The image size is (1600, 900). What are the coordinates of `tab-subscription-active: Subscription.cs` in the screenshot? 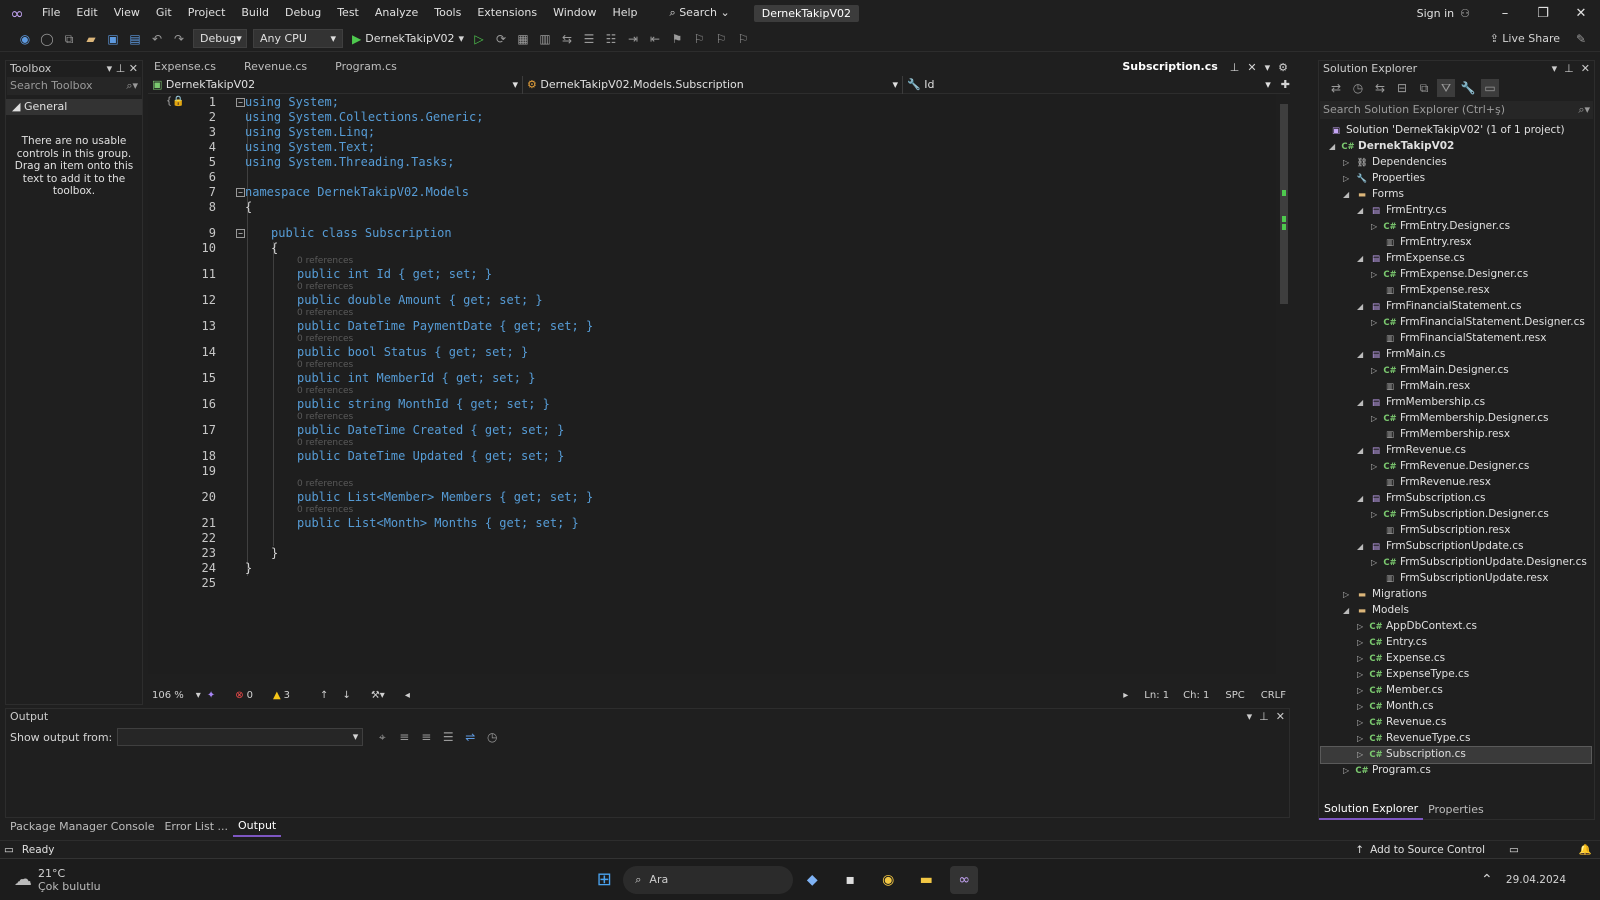 It's located at (1169, 67).